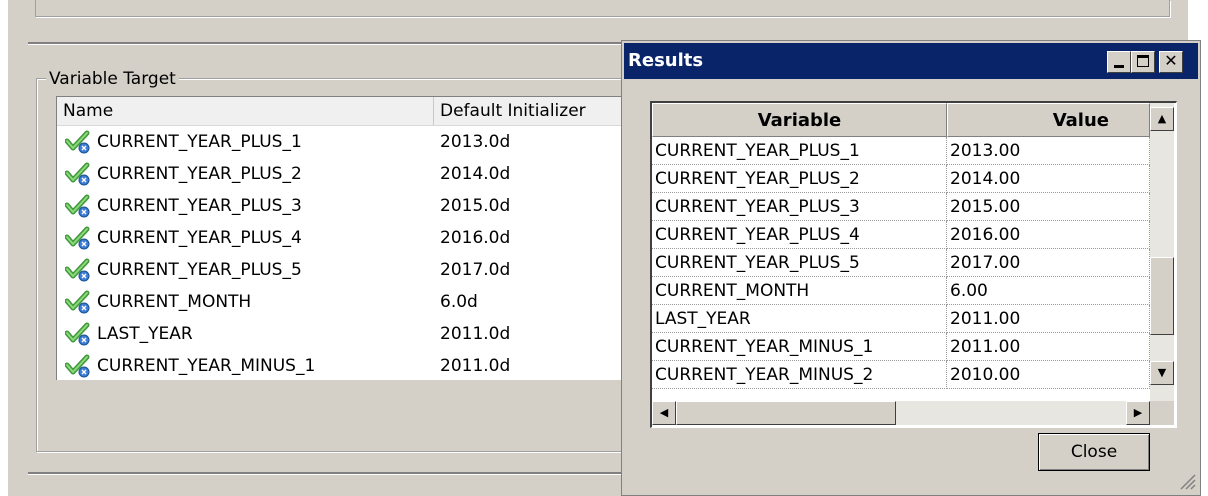  What do you see at coordinates (174, 302) in the screenshot?
I see `variable-name: CURRENT_MONTH` at bounding box center [174, 302].